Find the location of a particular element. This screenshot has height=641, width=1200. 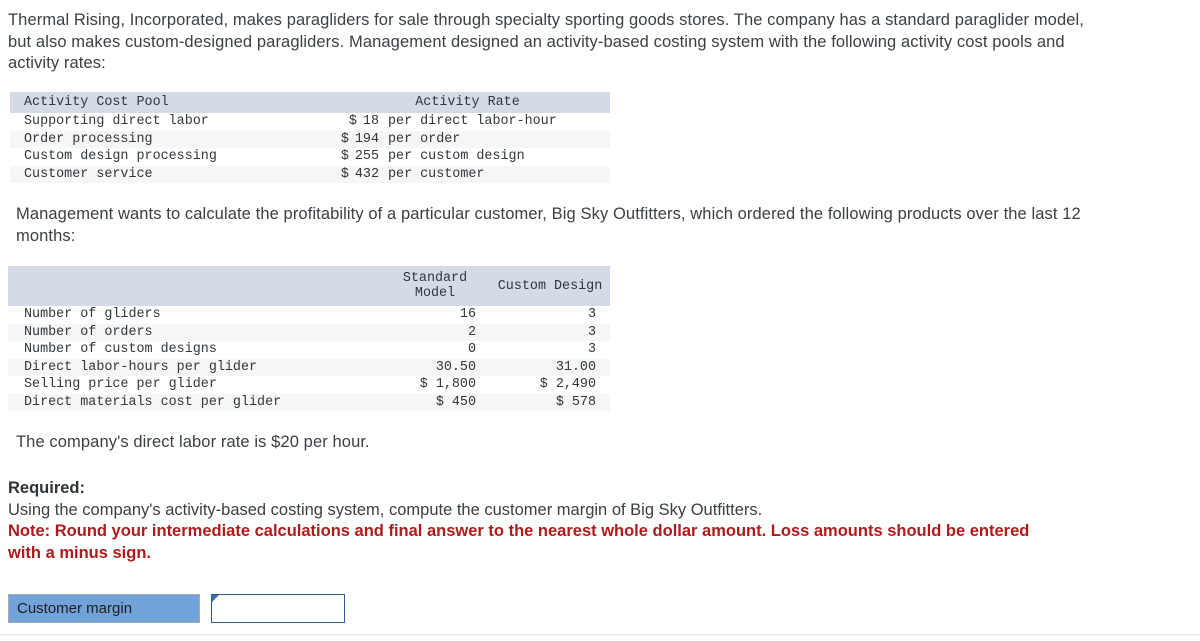

table-header-row: Activity Cost Pool Activity Rate is located at coordinates (310, 102).